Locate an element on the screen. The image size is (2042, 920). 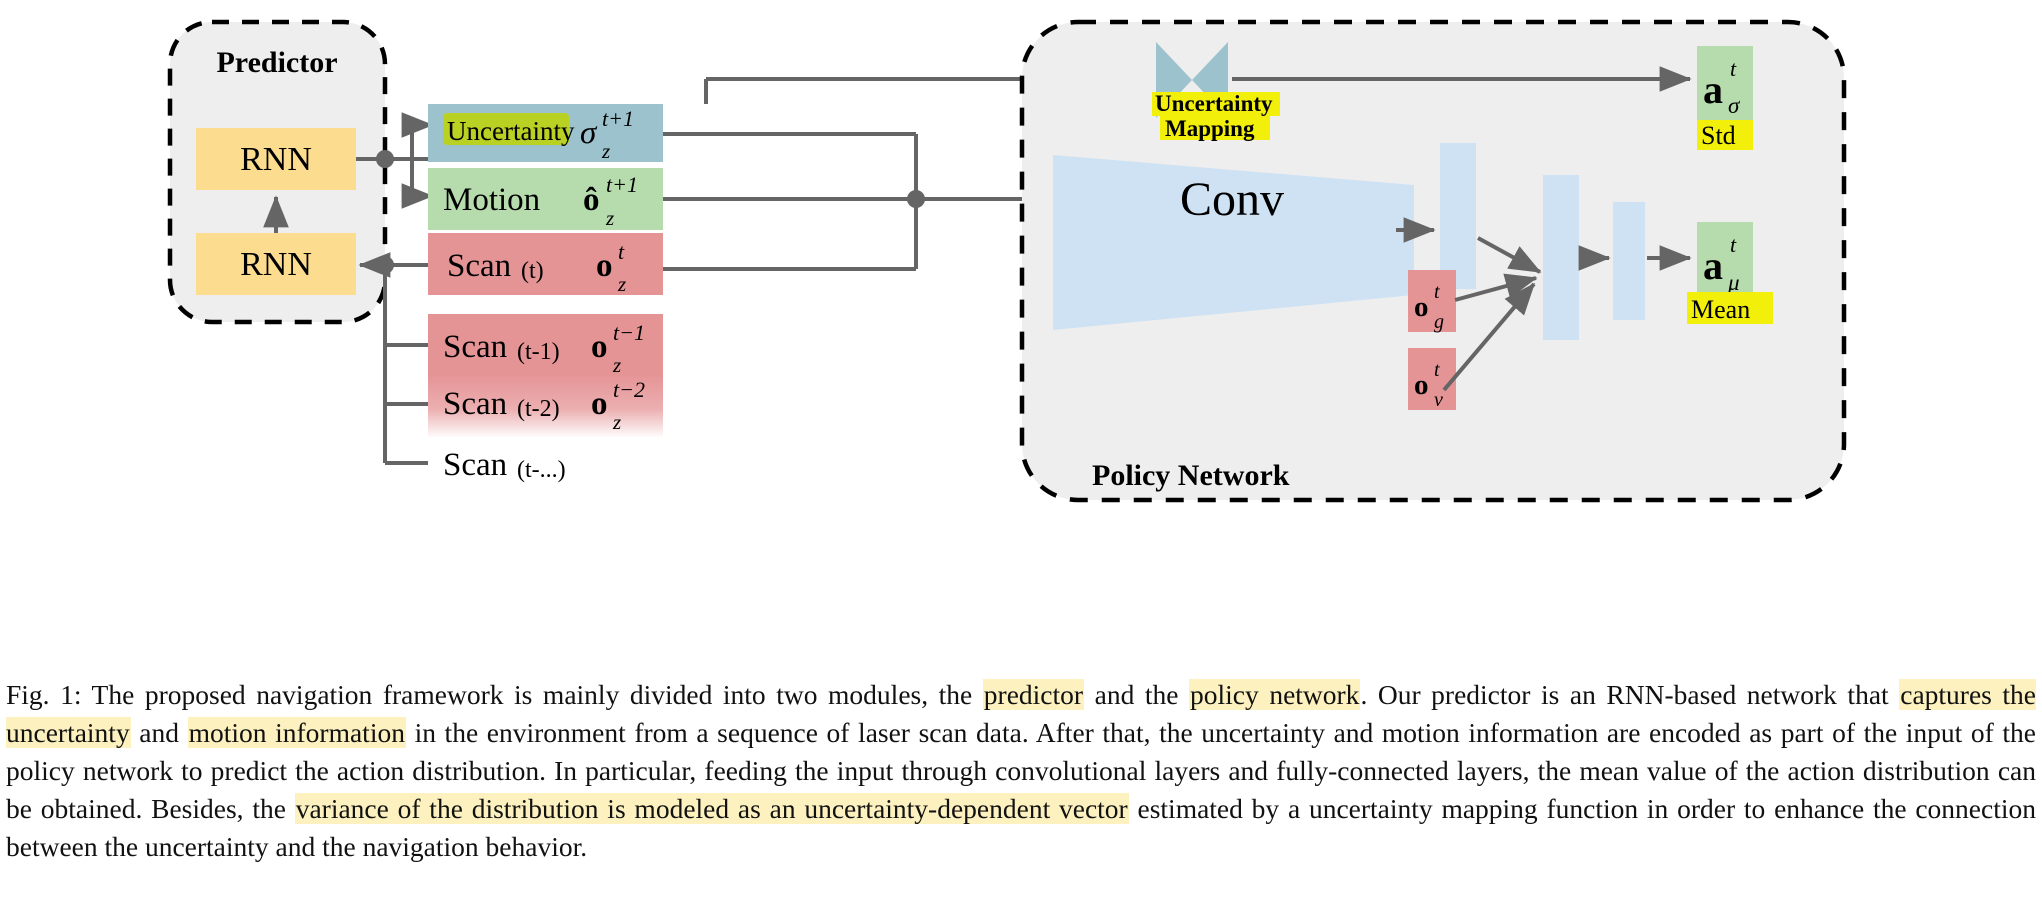
scan-t2-symbol-sup: t−2 is located at coordinates (629, 389).